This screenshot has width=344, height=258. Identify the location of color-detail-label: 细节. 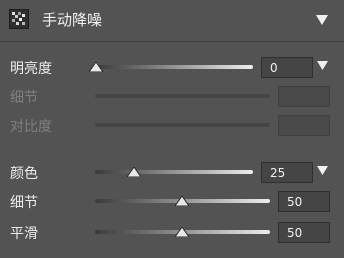
(24, 203).